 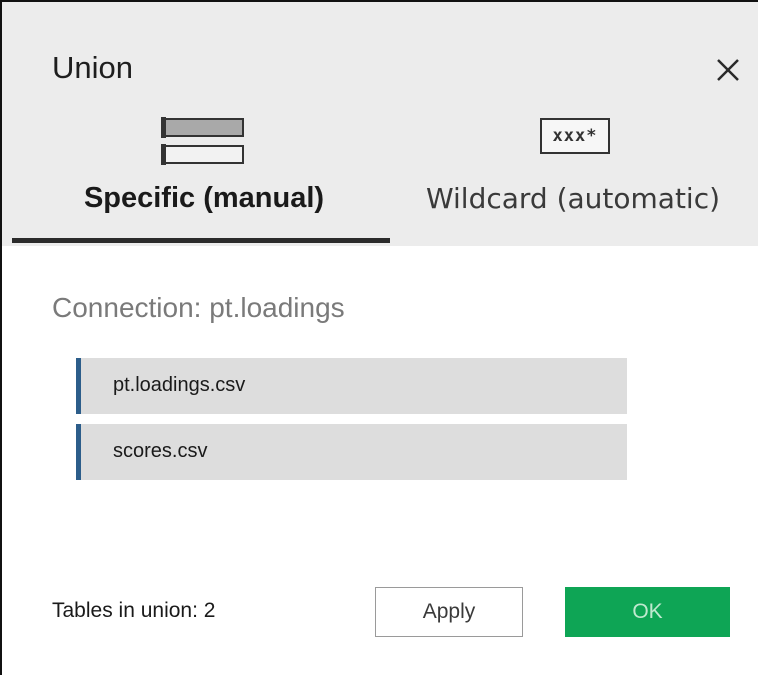 I want to click on connection-label: Connection: pt.loadings, so click(x=198, y=307).